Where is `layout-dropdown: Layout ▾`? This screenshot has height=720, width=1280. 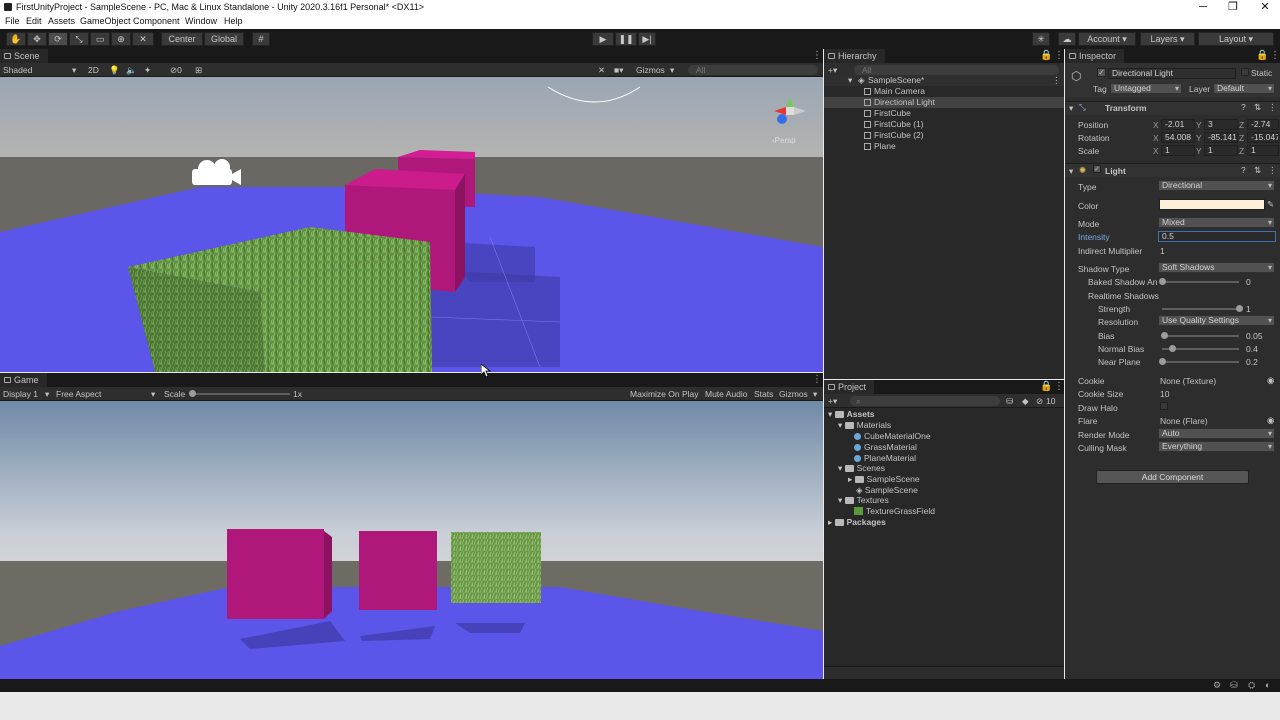
layout-dropdown: Layout ▾ is located at coordinates (1236, 39).